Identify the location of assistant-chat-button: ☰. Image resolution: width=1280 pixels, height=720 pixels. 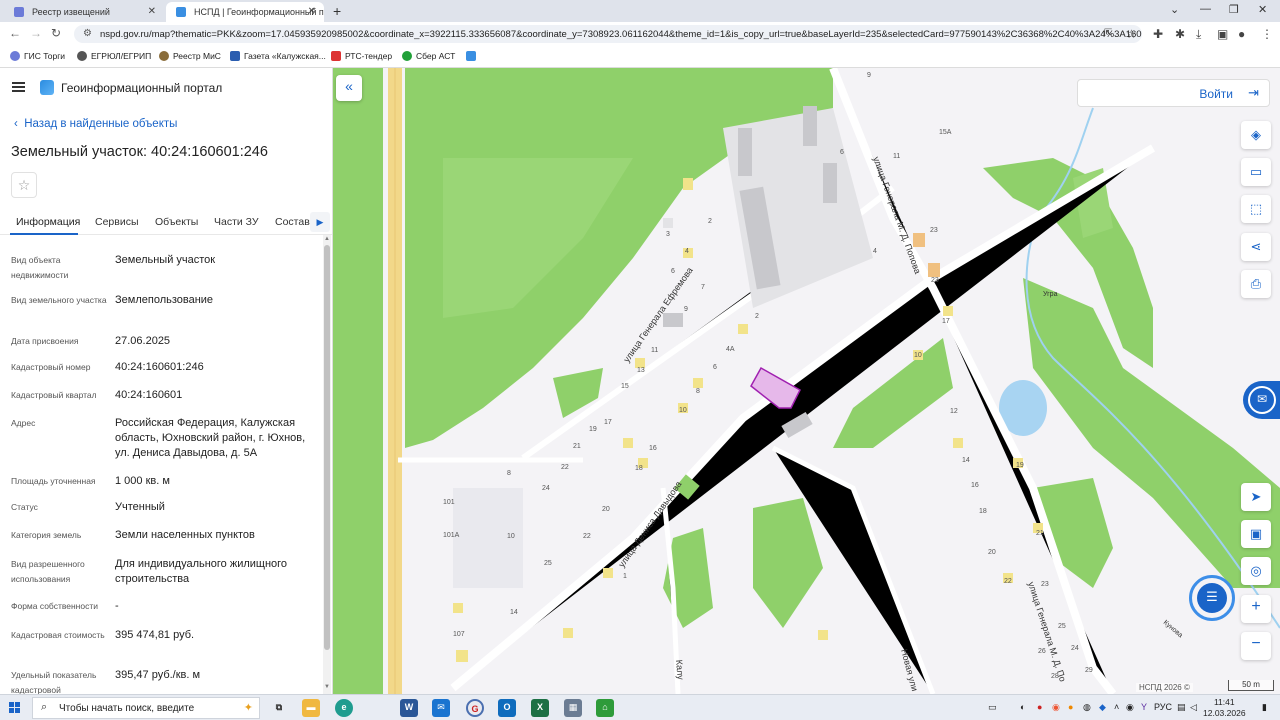
(1212, 598).